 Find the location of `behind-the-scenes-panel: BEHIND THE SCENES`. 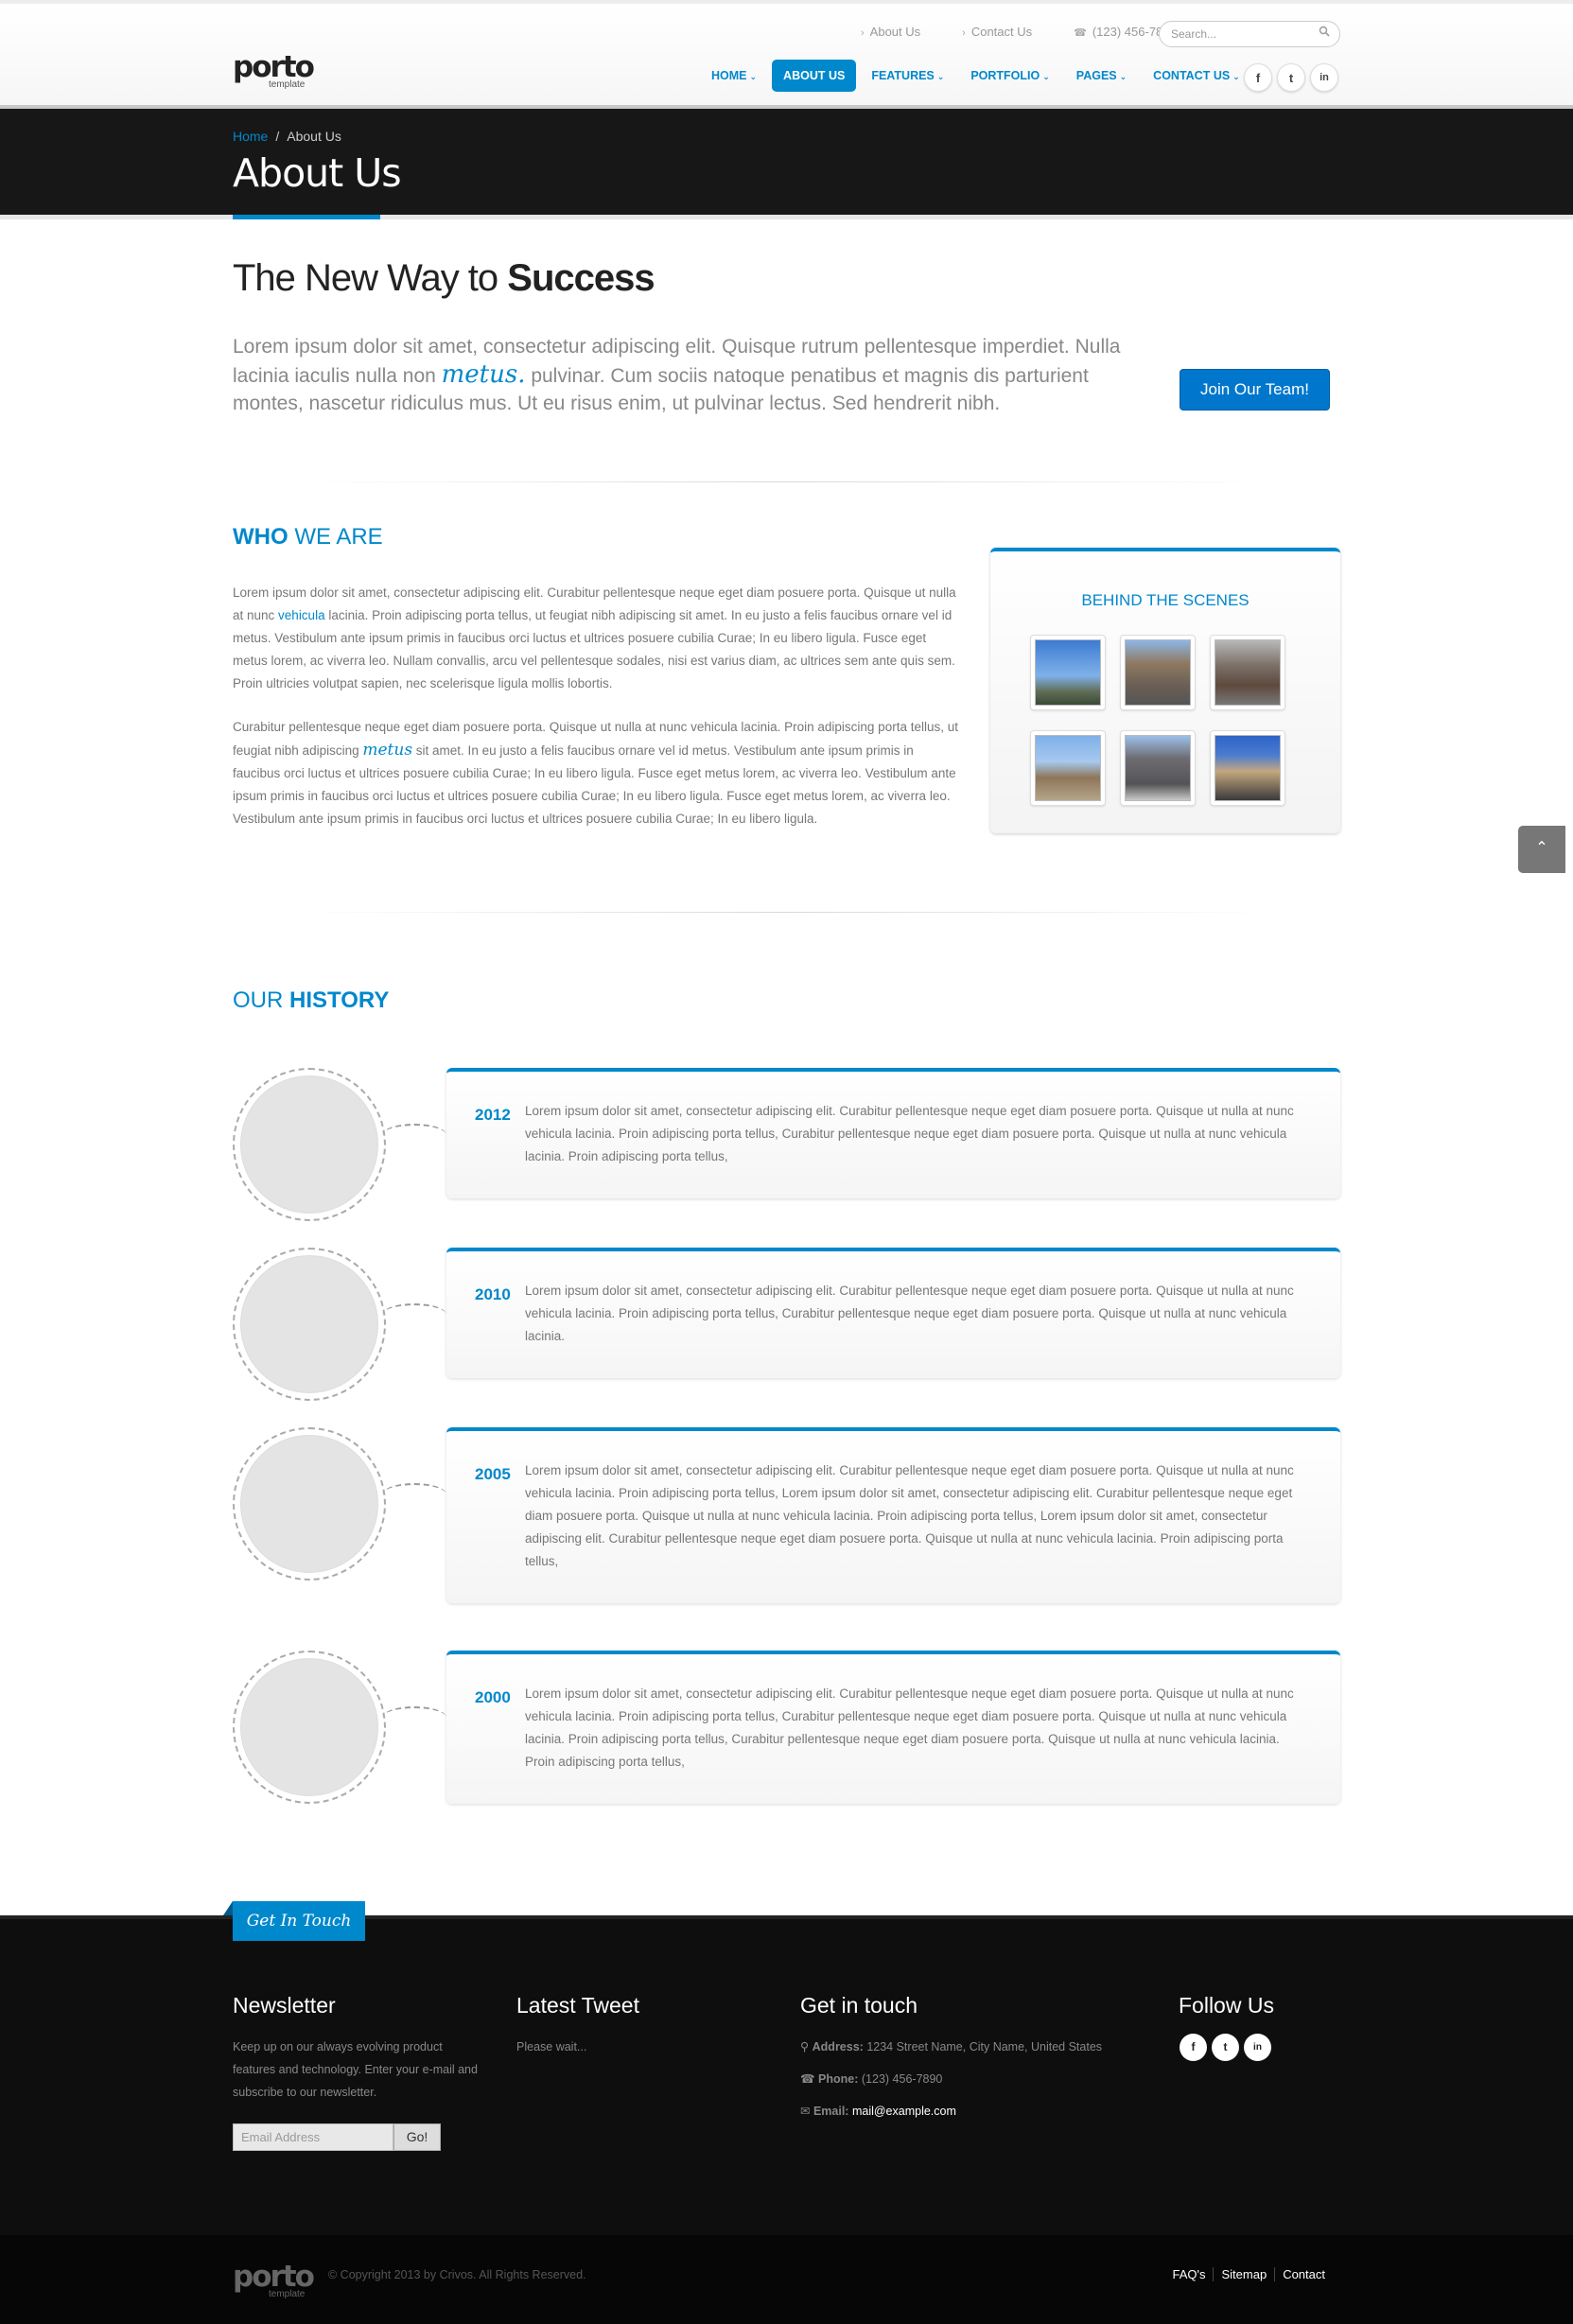

behind-the-scenes-panel: BEHIND THE SCENES is located at coordinates (1165, 691).